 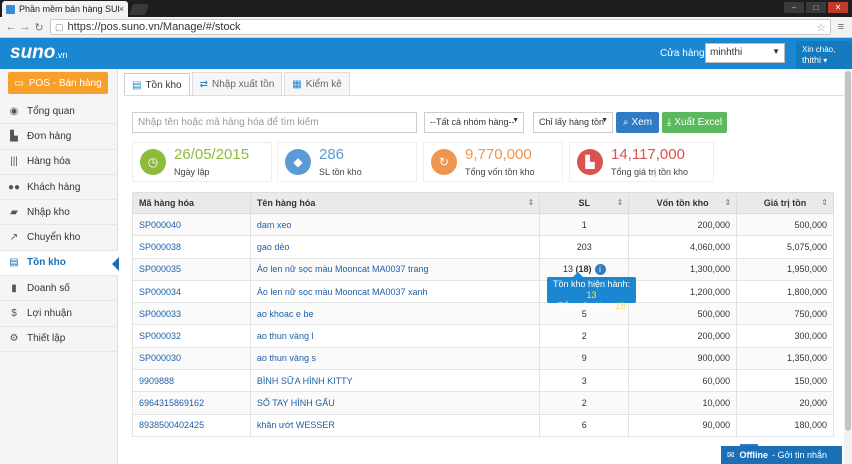 I want to click on browser-menu-icon: ≡, so click(x=841, y=27).